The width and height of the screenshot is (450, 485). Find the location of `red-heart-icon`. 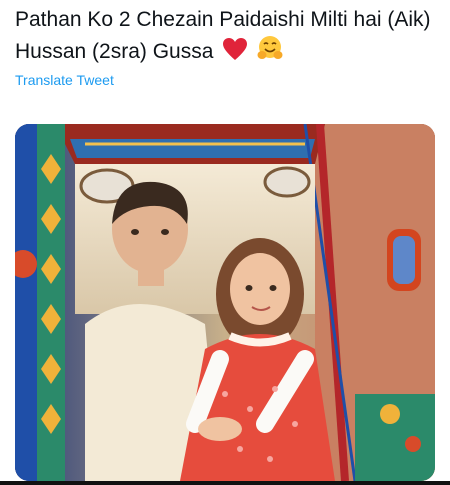

red-heart-icon is located at coordinates (235, 53).